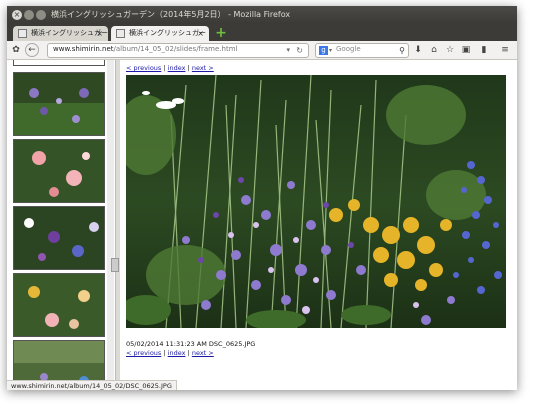  What do you see at coordinates (83, 49) in the screenshot?
I see `url-host: www.shimirin.net` at bounding box center [83, 49].